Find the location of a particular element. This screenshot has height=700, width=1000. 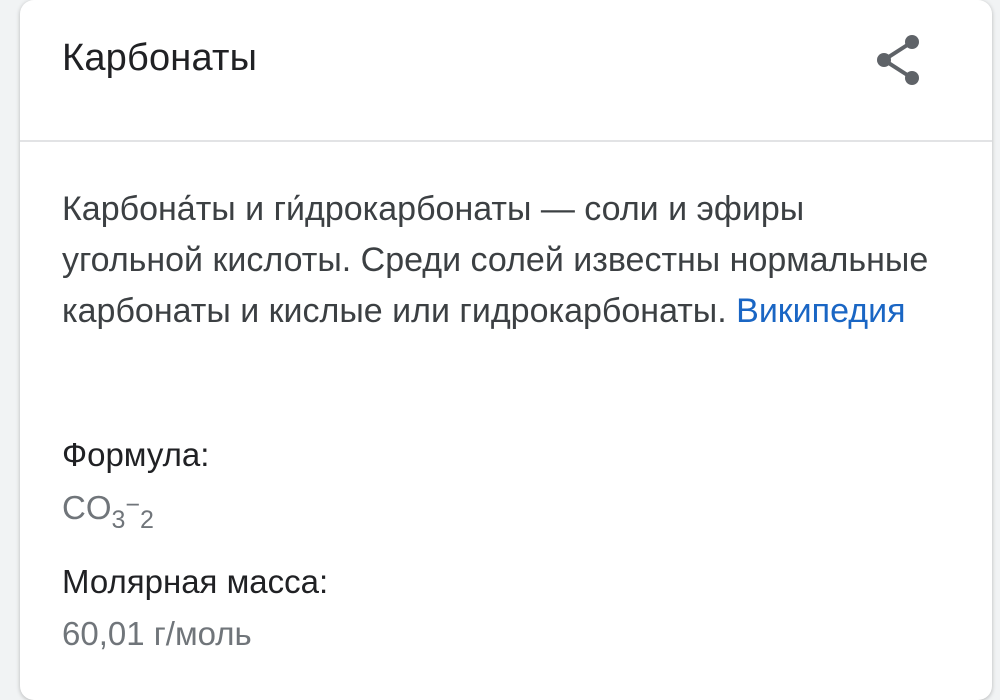

share-icon is located at coordinates (898, 60).